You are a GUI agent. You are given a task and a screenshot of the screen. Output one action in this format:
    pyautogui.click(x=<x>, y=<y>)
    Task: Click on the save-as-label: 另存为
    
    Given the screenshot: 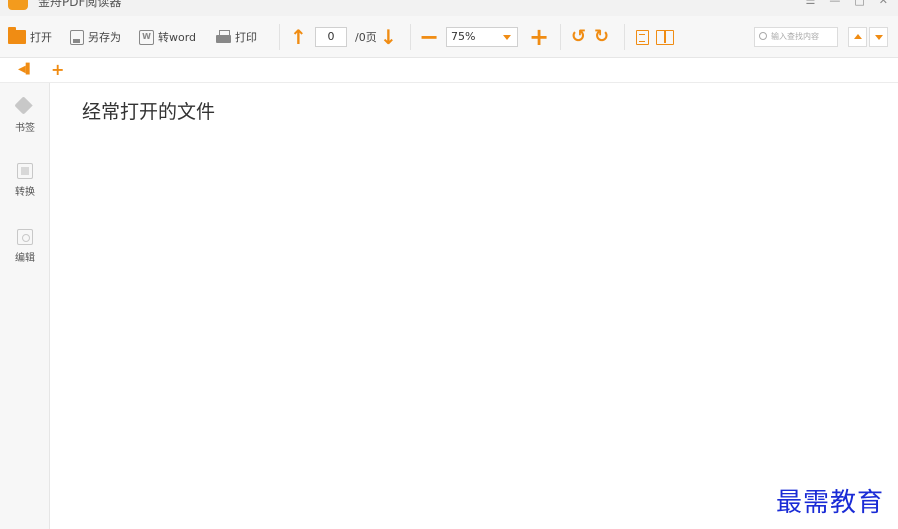 What is the action you would take?
    pyautogui.click(x=104, y=37)
    